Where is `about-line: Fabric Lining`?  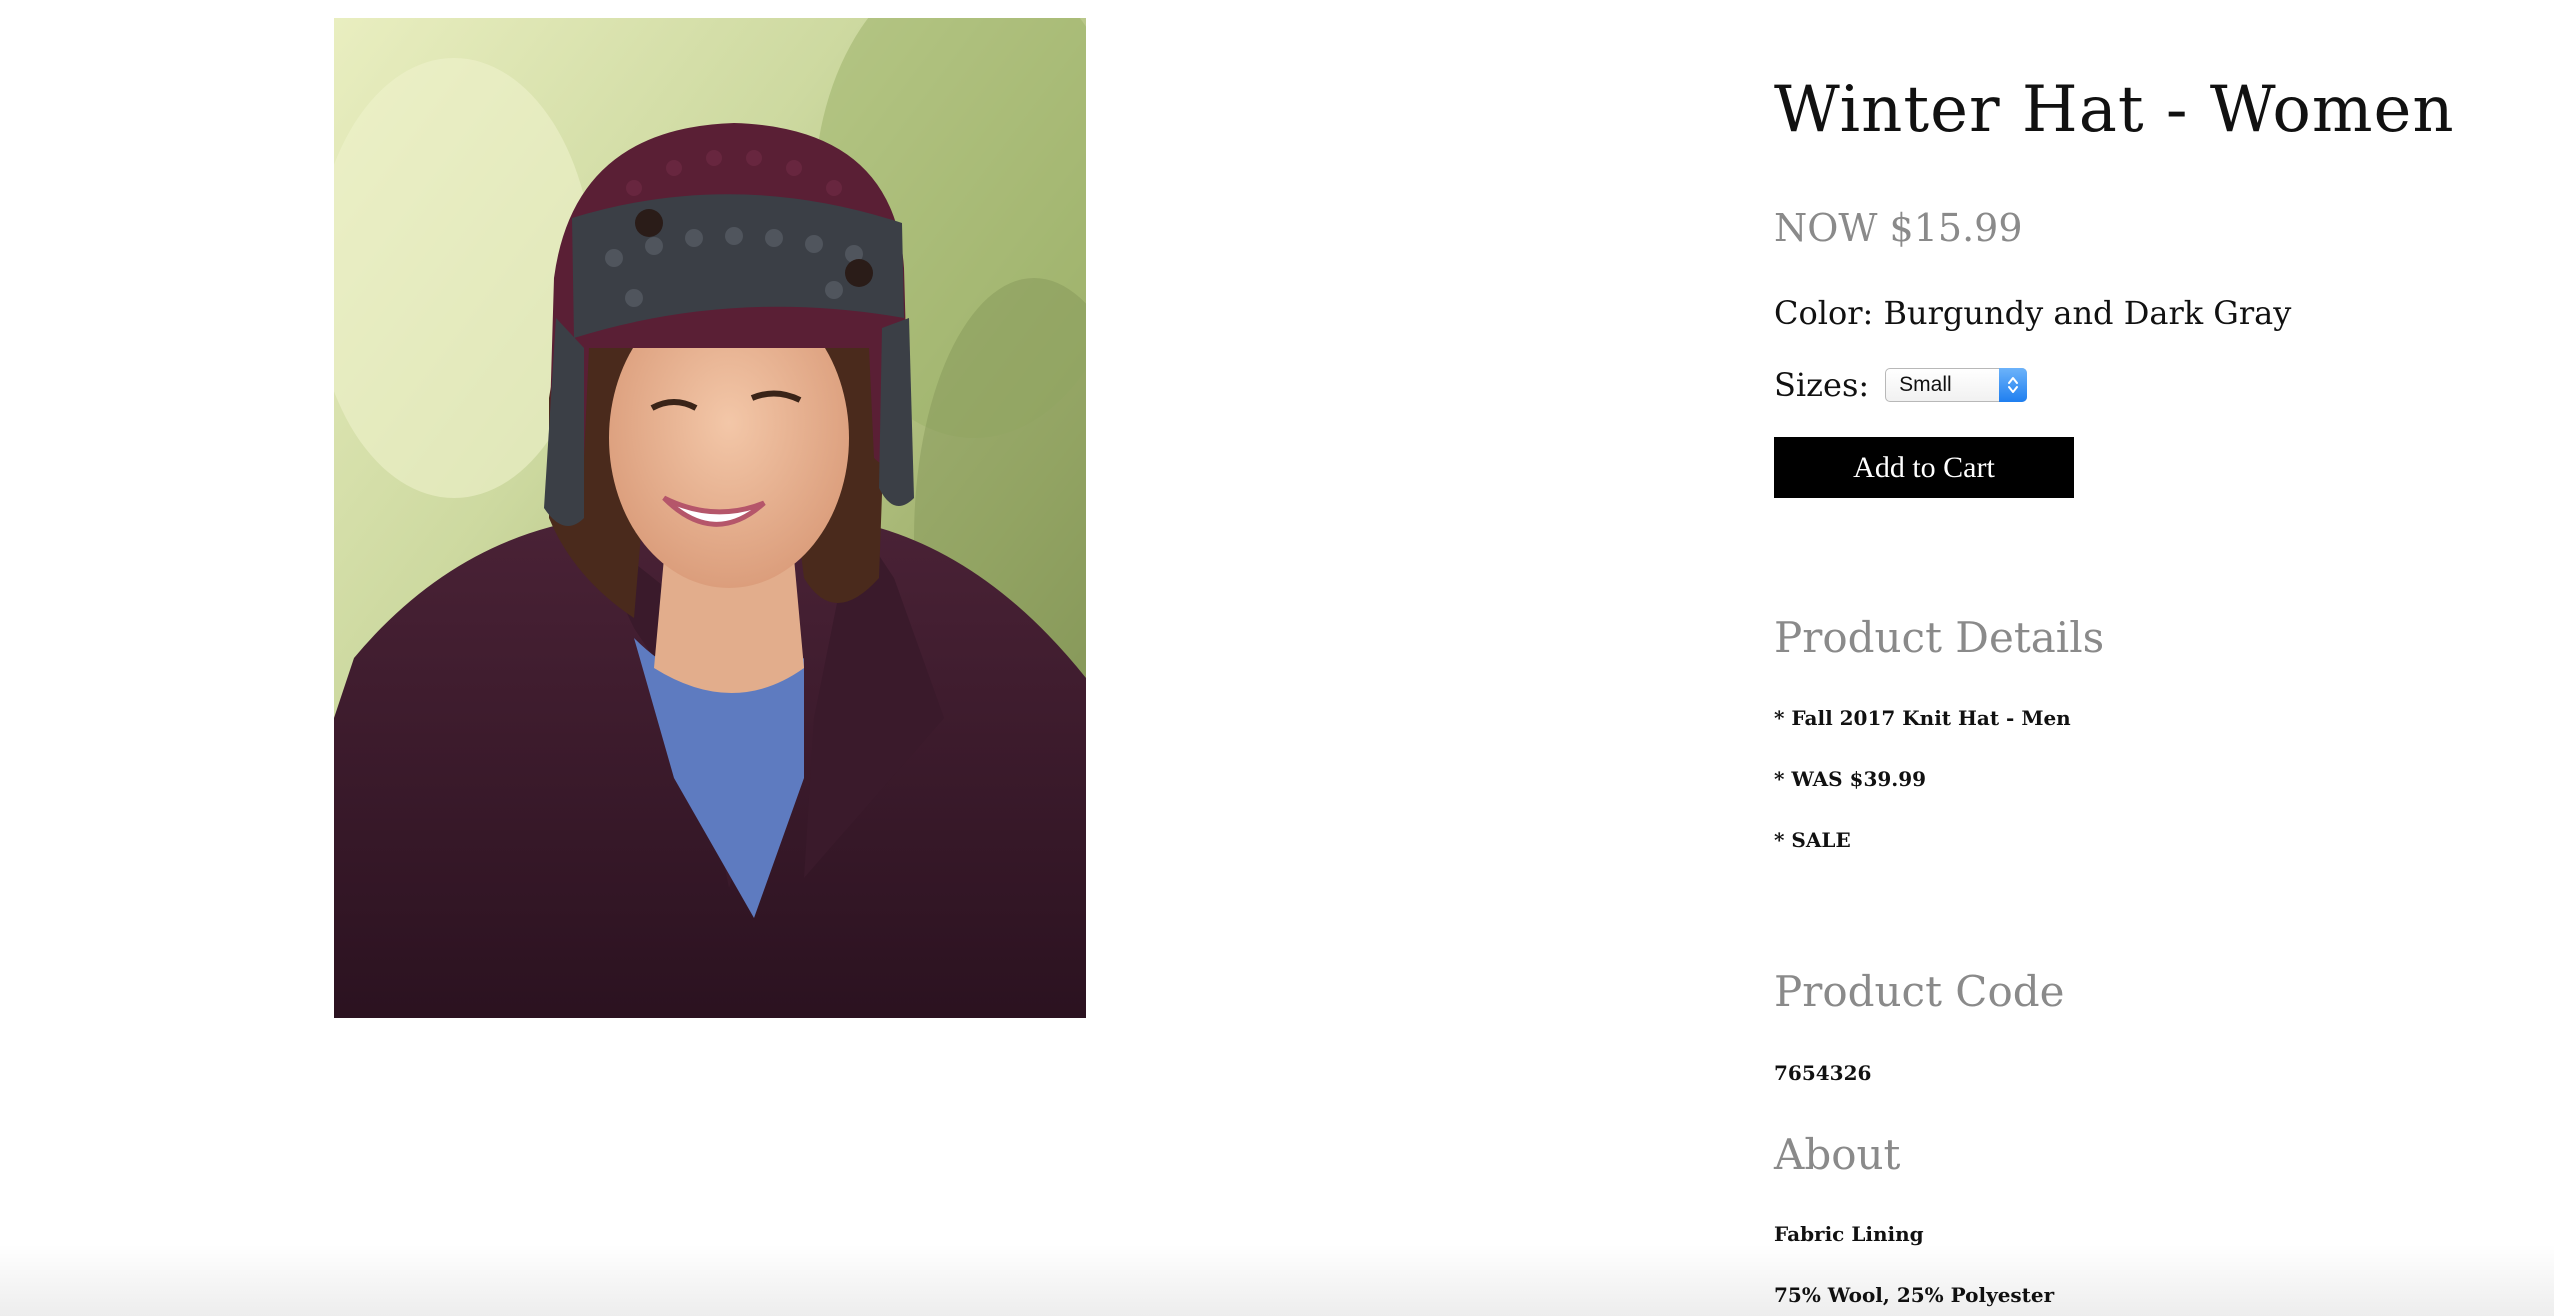 about-line: Fabric Lining is located at coordinates (1849, 1234).